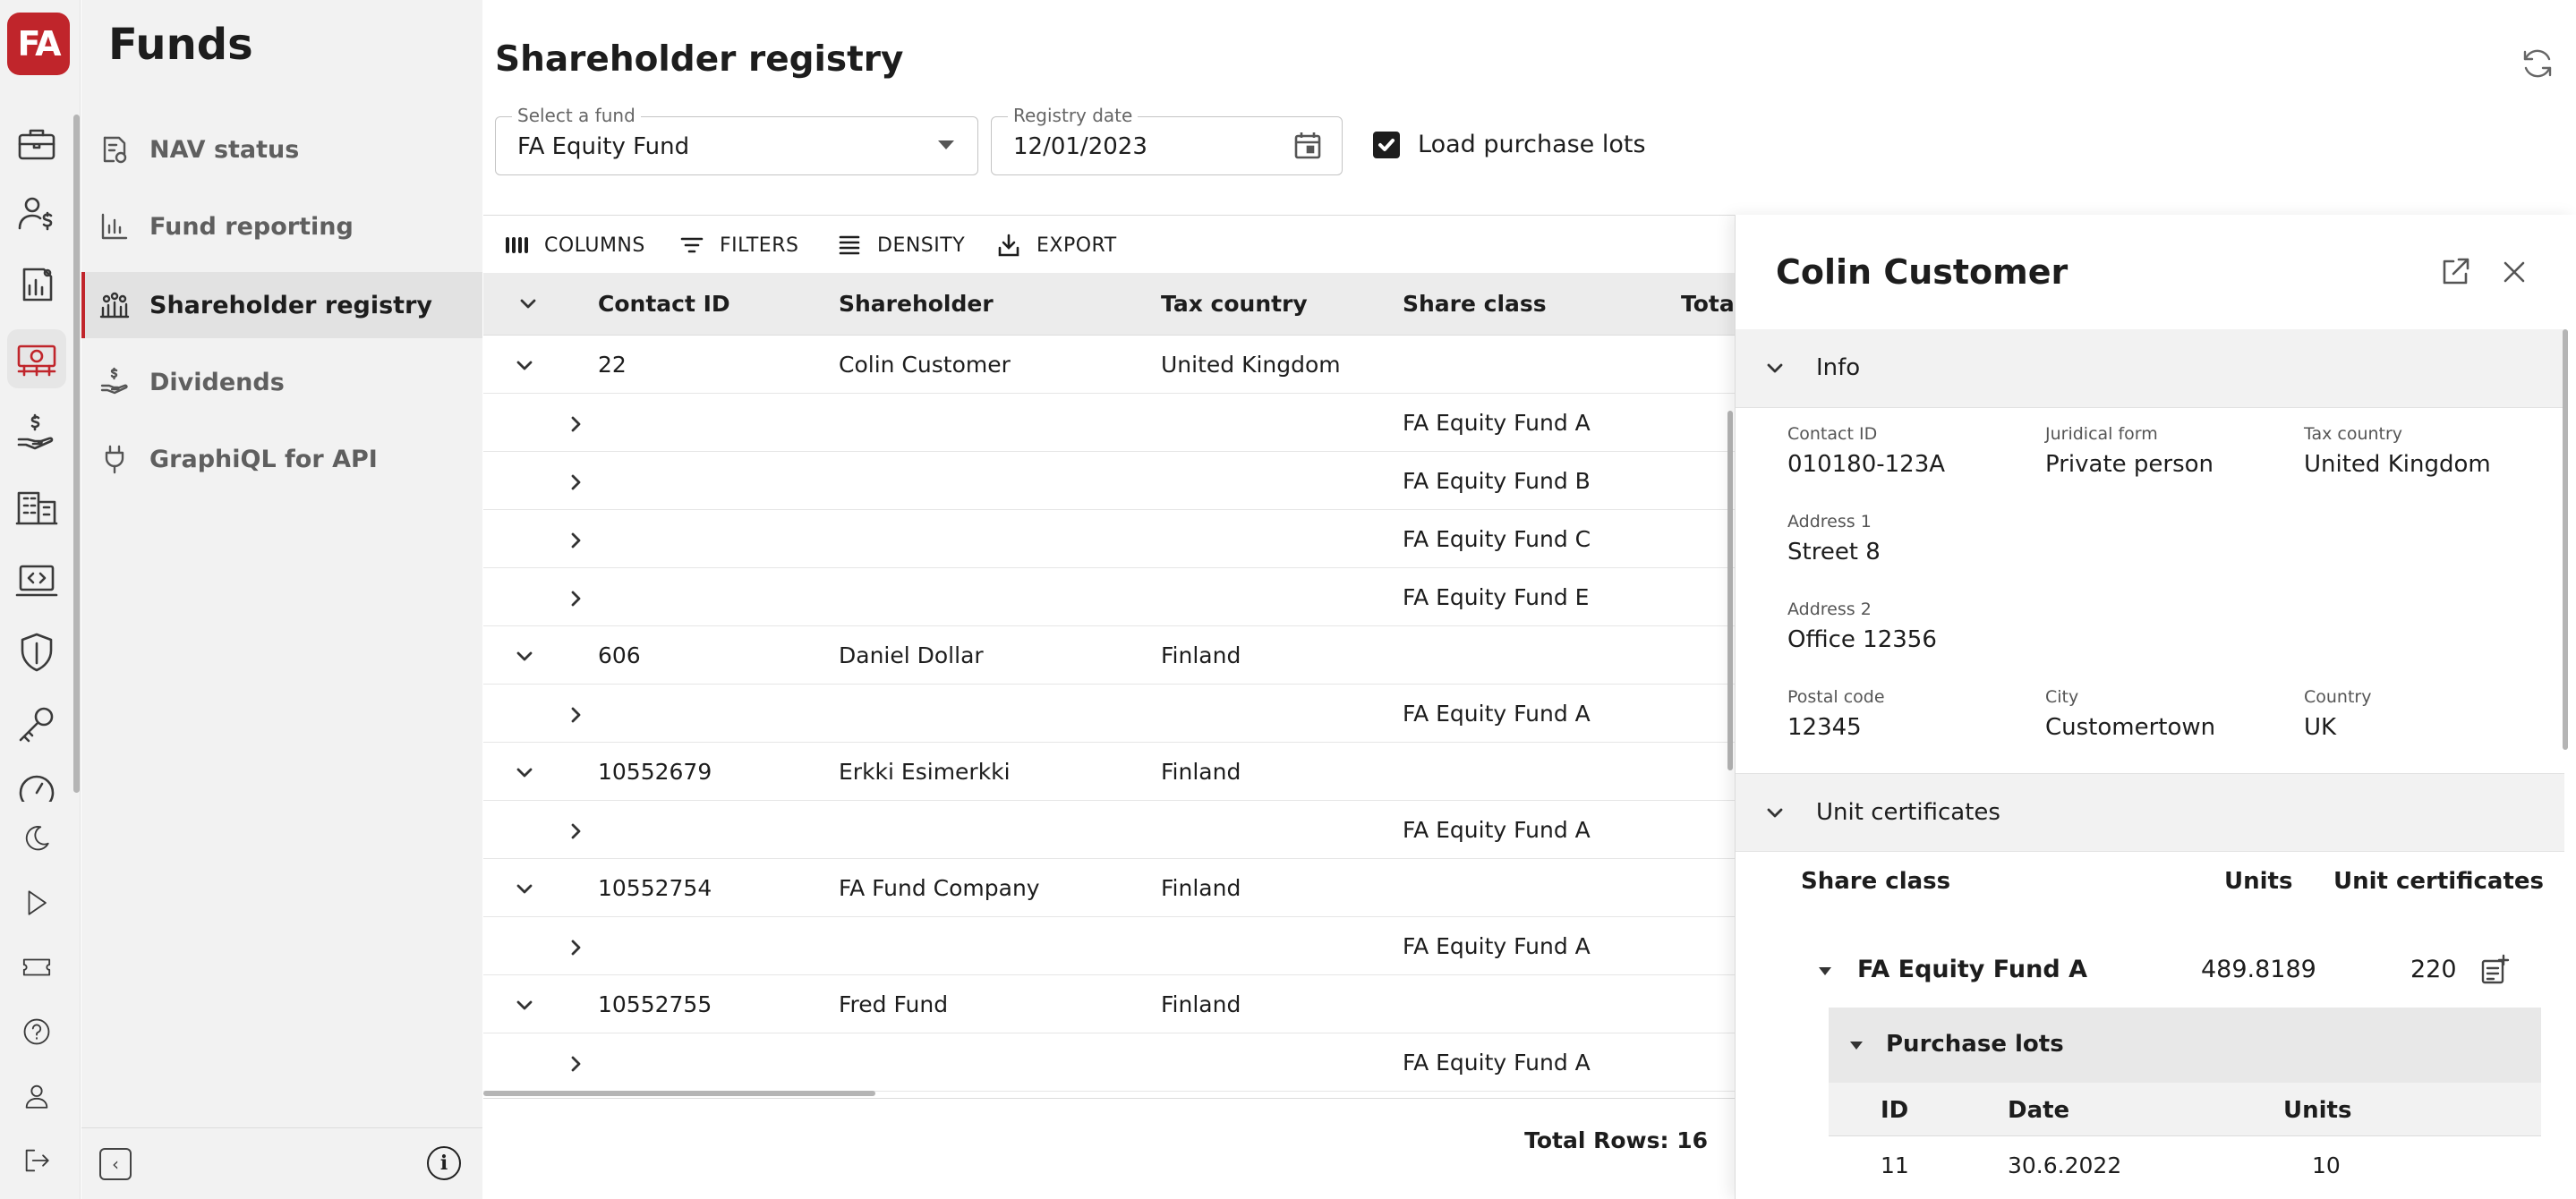 This screenshot has width=2576, height=1199. Describe the element at coordinates (1862, 639) in the screenshot. I see `address2-value: Office 12356` at that location.